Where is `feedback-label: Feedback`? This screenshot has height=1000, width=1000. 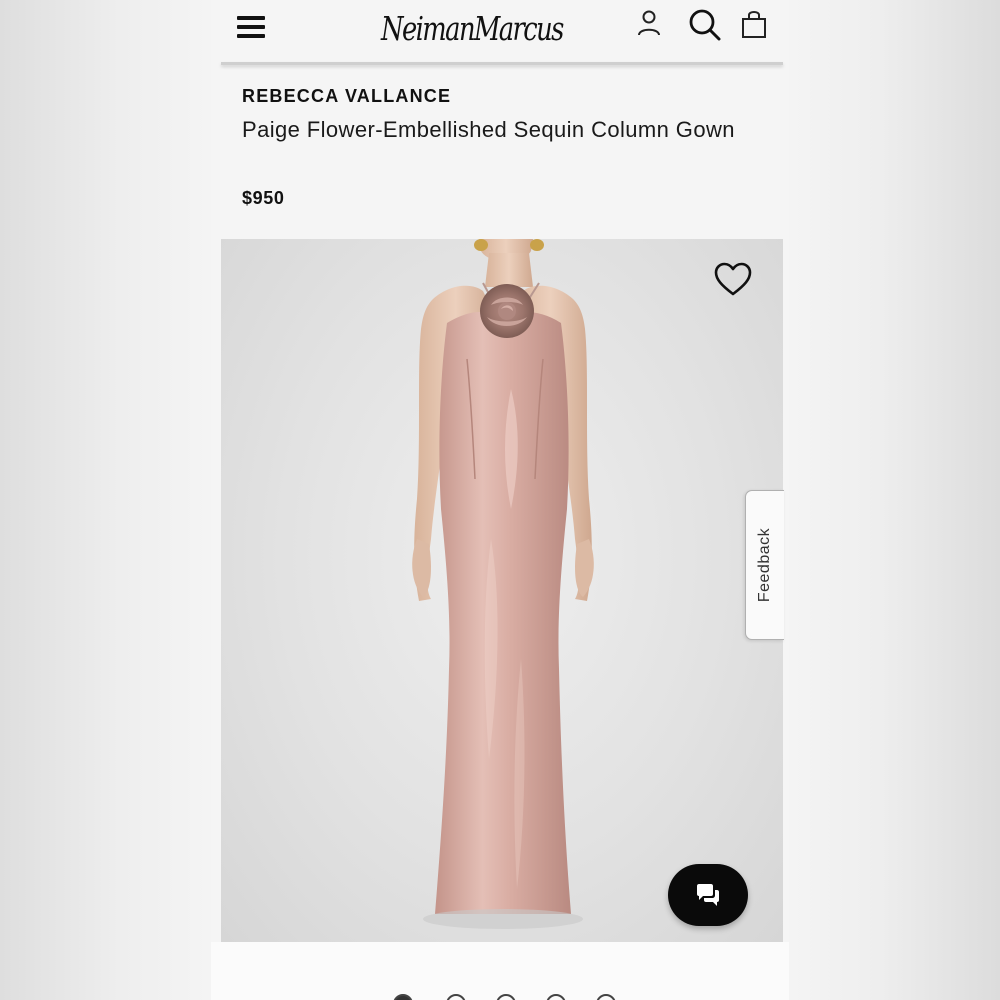
feedback-label: Feedback is located at coordinates (764, 565).